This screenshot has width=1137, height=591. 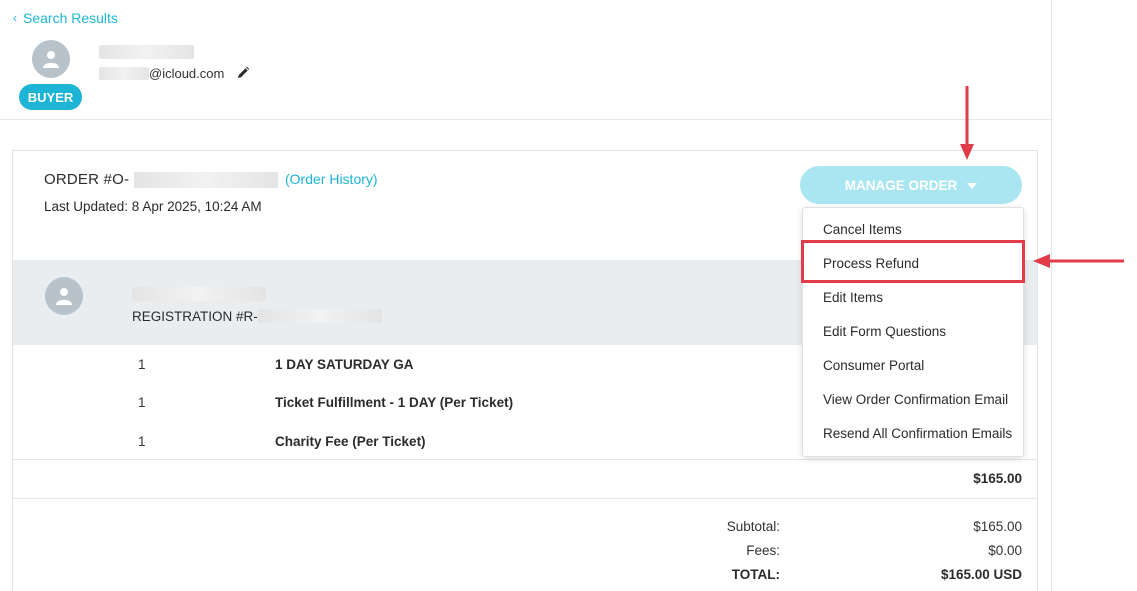 I want to click on totals-divider, so click(x=525, y=498).